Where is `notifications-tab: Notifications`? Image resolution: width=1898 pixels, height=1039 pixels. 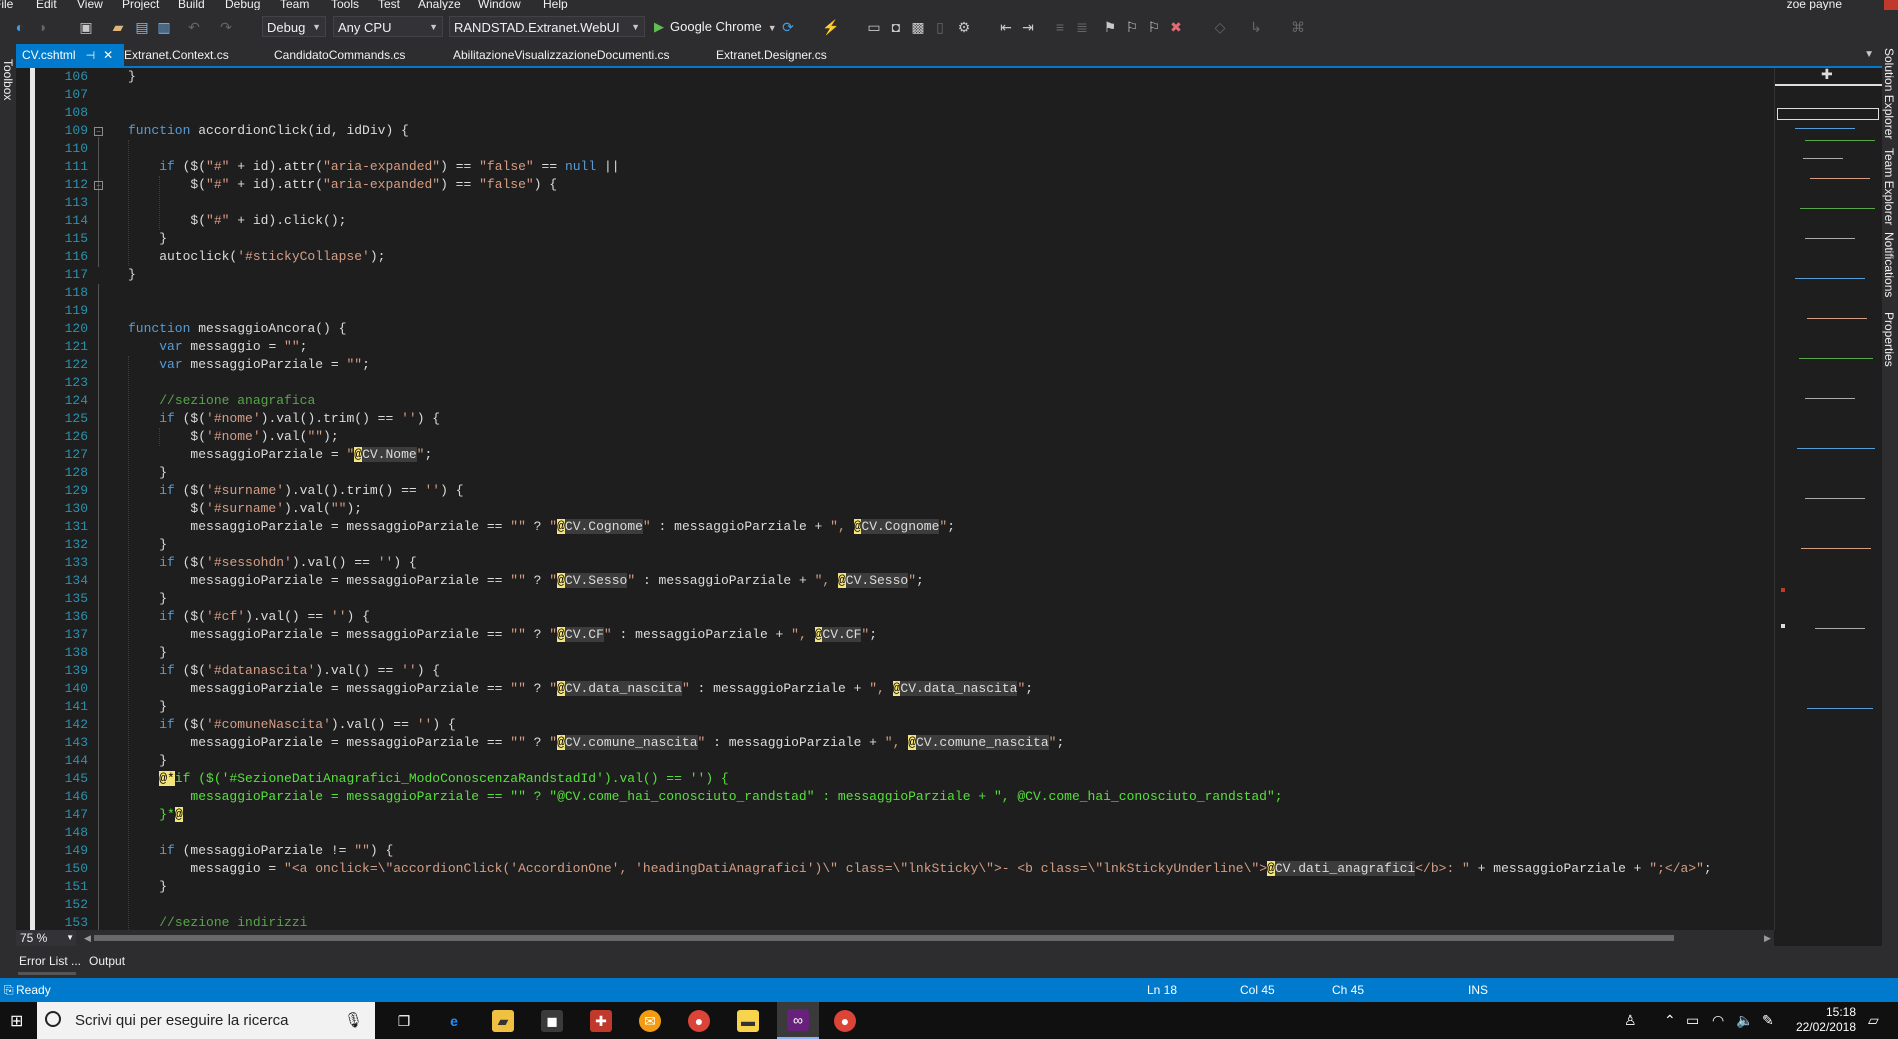
notifications-tab: Notifications is located at coordinates (1889, 264).